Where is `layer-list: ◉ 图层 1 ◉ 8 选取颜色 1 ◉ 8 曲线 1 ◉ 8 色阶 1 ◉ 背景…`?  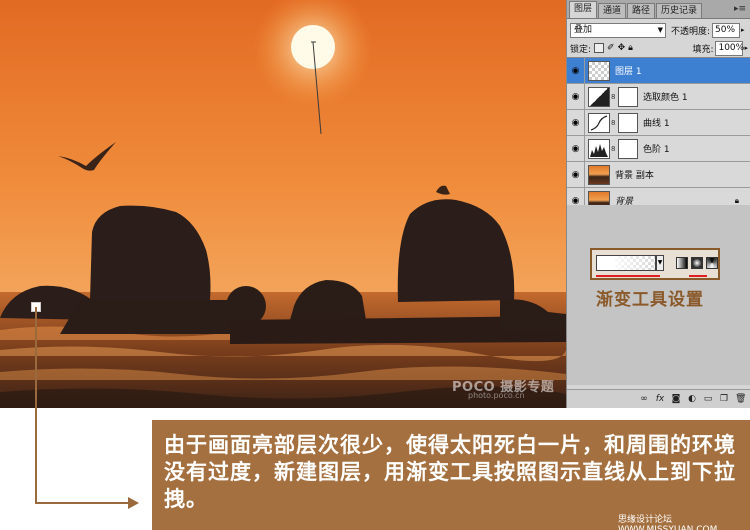
layer-list: ◉ 图层 1 ◉ 8 选取颜色 1 ◉ 8 曲线 1 ◉ 8 色阶 1 ◉ 背景… is located at coordinates (658, 135).